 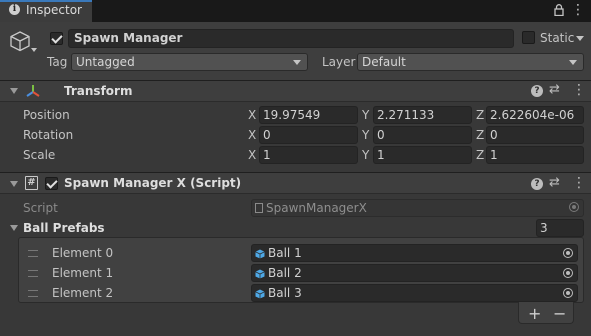 What do you see at coordinates (414, 253) in the screenshot?
I see `element-object-field: Ball 1` at bounding box center [414, 253].